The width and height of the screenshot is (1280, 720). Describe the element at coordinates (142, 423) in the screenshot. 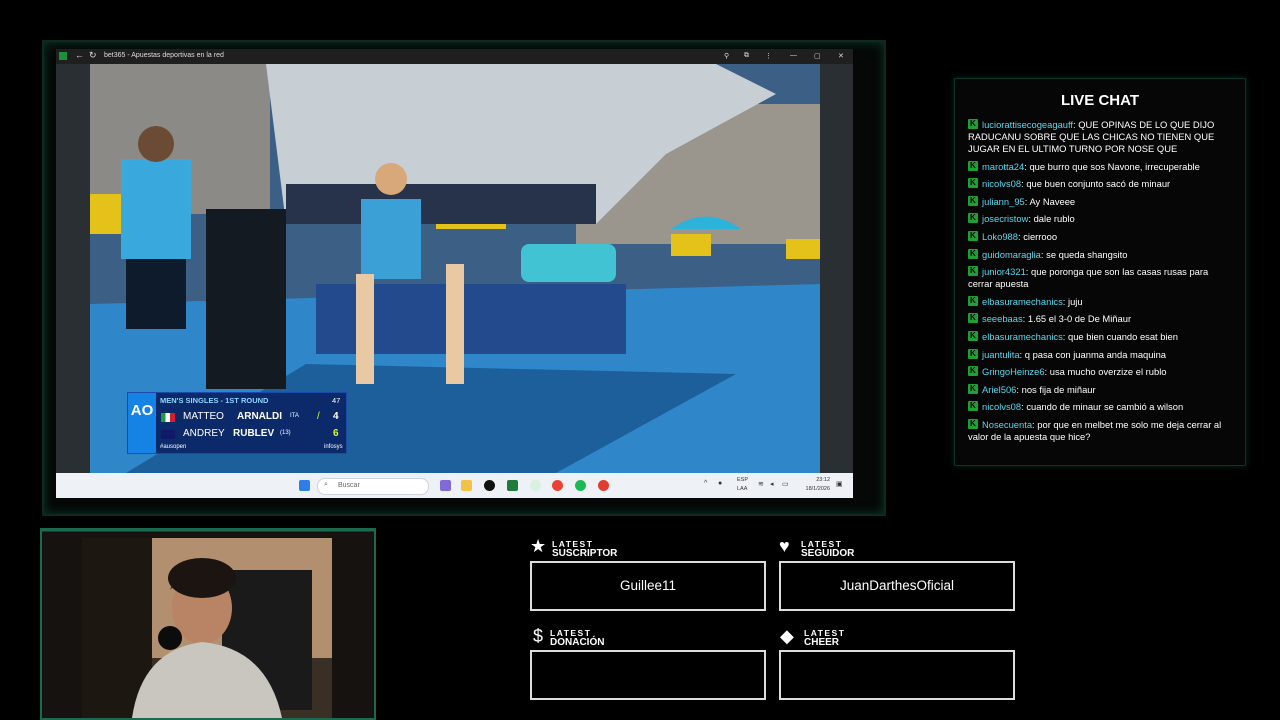

I see `australian-open-logo: AO` at that location.